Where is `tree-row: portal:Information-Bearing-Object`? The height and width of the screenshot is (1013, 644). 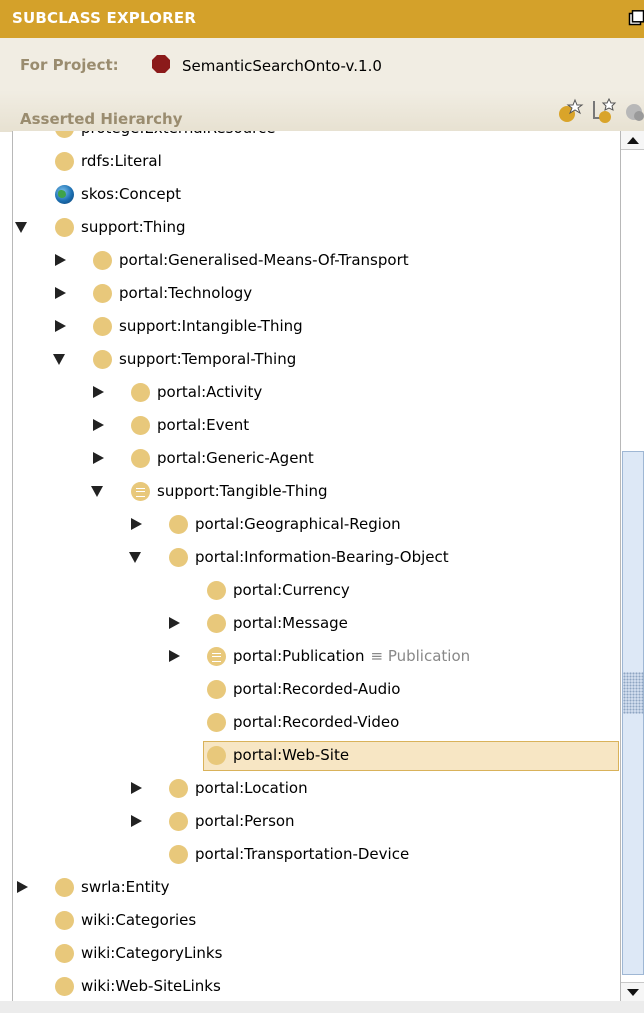 tree-row: portal:Information-Bearing-Object is located at coordinates (317, 557).